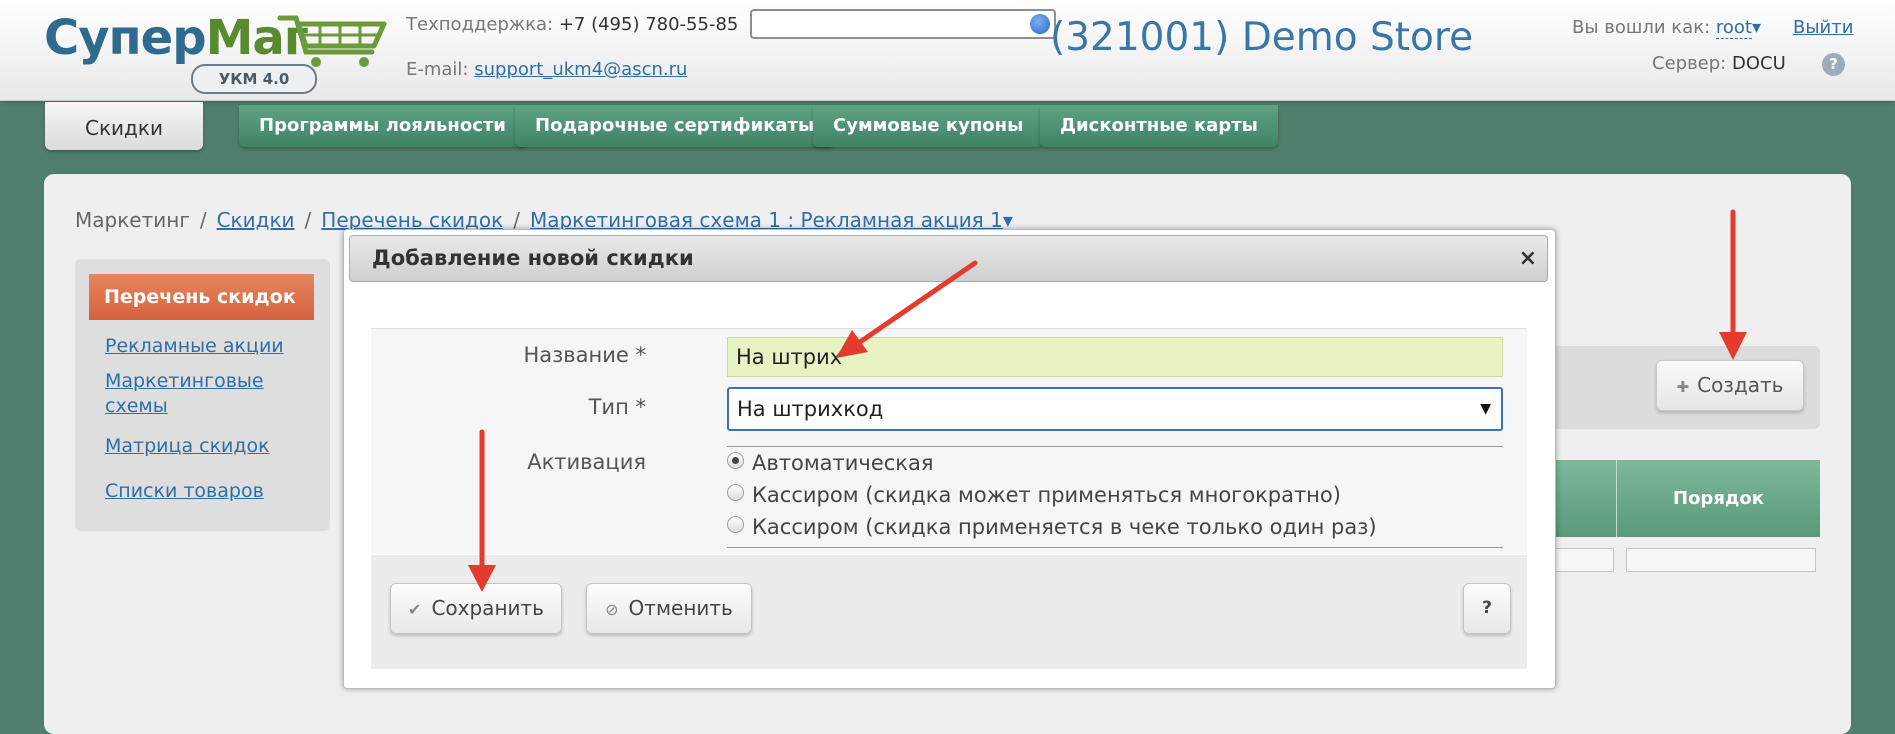  I want to click on tab-sum-coupons: Суммовые купоны, so click(928, 126).